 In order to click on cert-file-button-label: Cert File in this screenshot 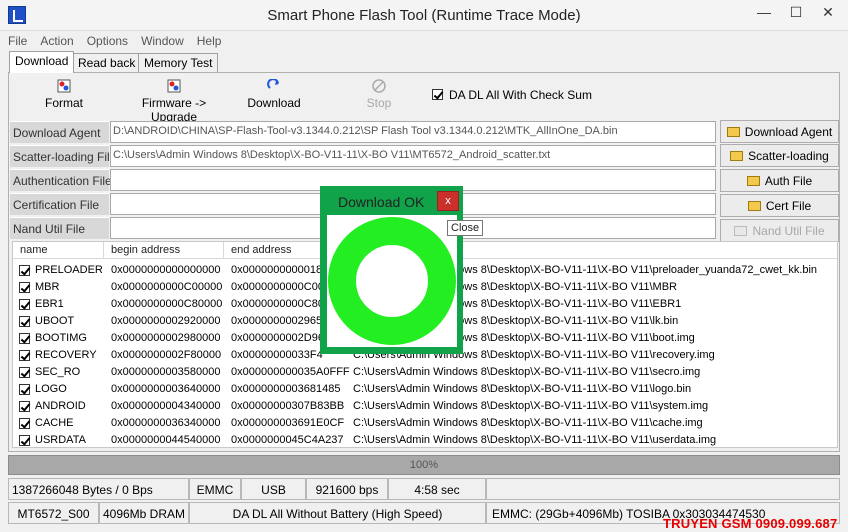, I will do `click(788, 206)`.